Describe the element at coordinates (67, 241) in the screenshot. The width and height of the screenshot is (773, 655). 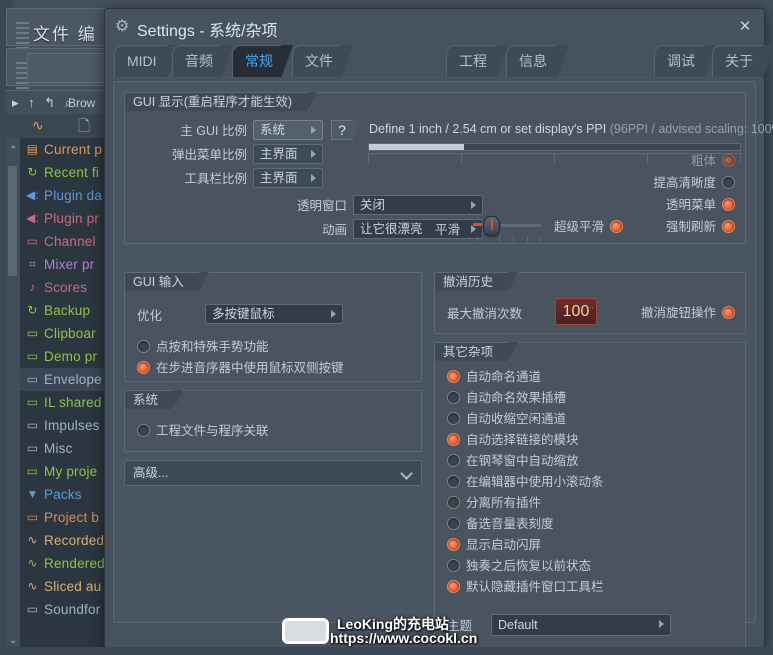
I see `browser-item: ▭ Channel` at that location.